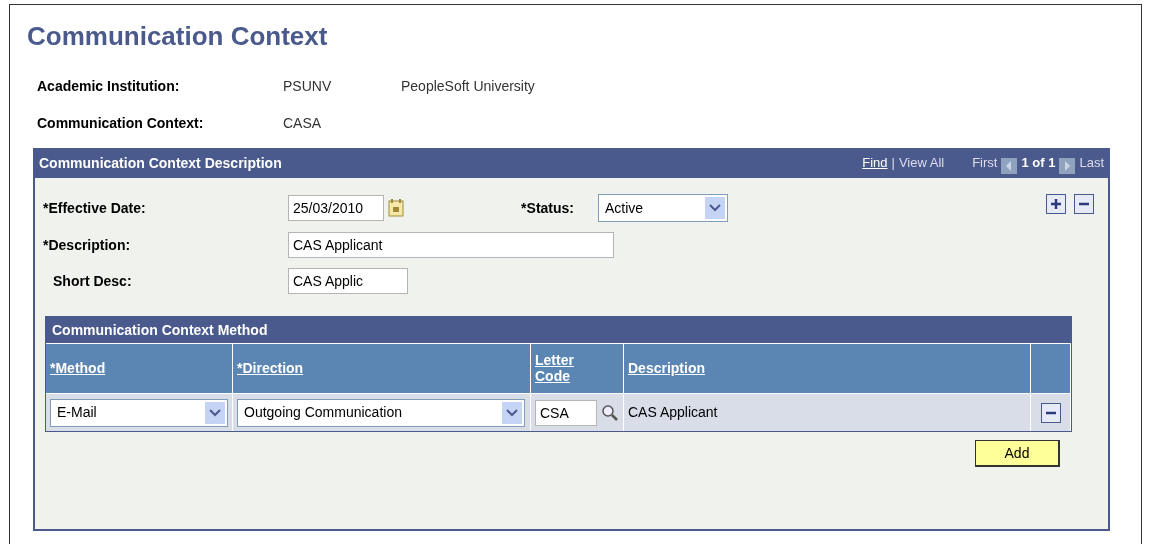  Describe the element at coordinates (109, 87) in the screenshot. I see `field-label: Academic Institution:` at that location.